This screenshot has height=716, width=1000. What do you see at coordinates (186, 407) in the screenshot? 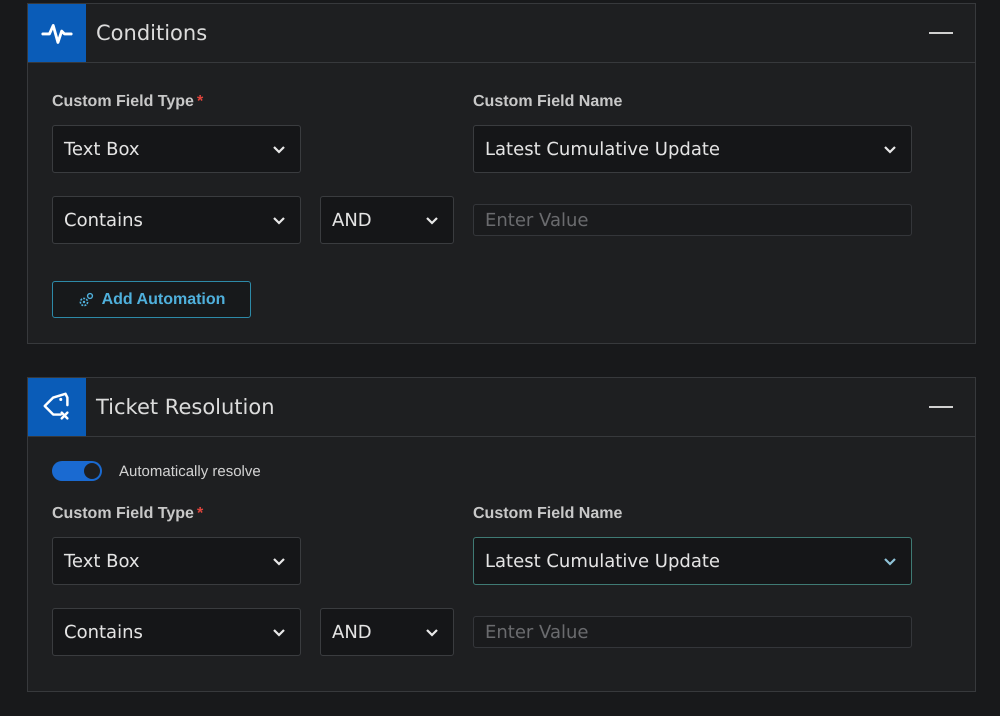
I see `section-title: Ticket Resolution` at bounding box center [186, 407].